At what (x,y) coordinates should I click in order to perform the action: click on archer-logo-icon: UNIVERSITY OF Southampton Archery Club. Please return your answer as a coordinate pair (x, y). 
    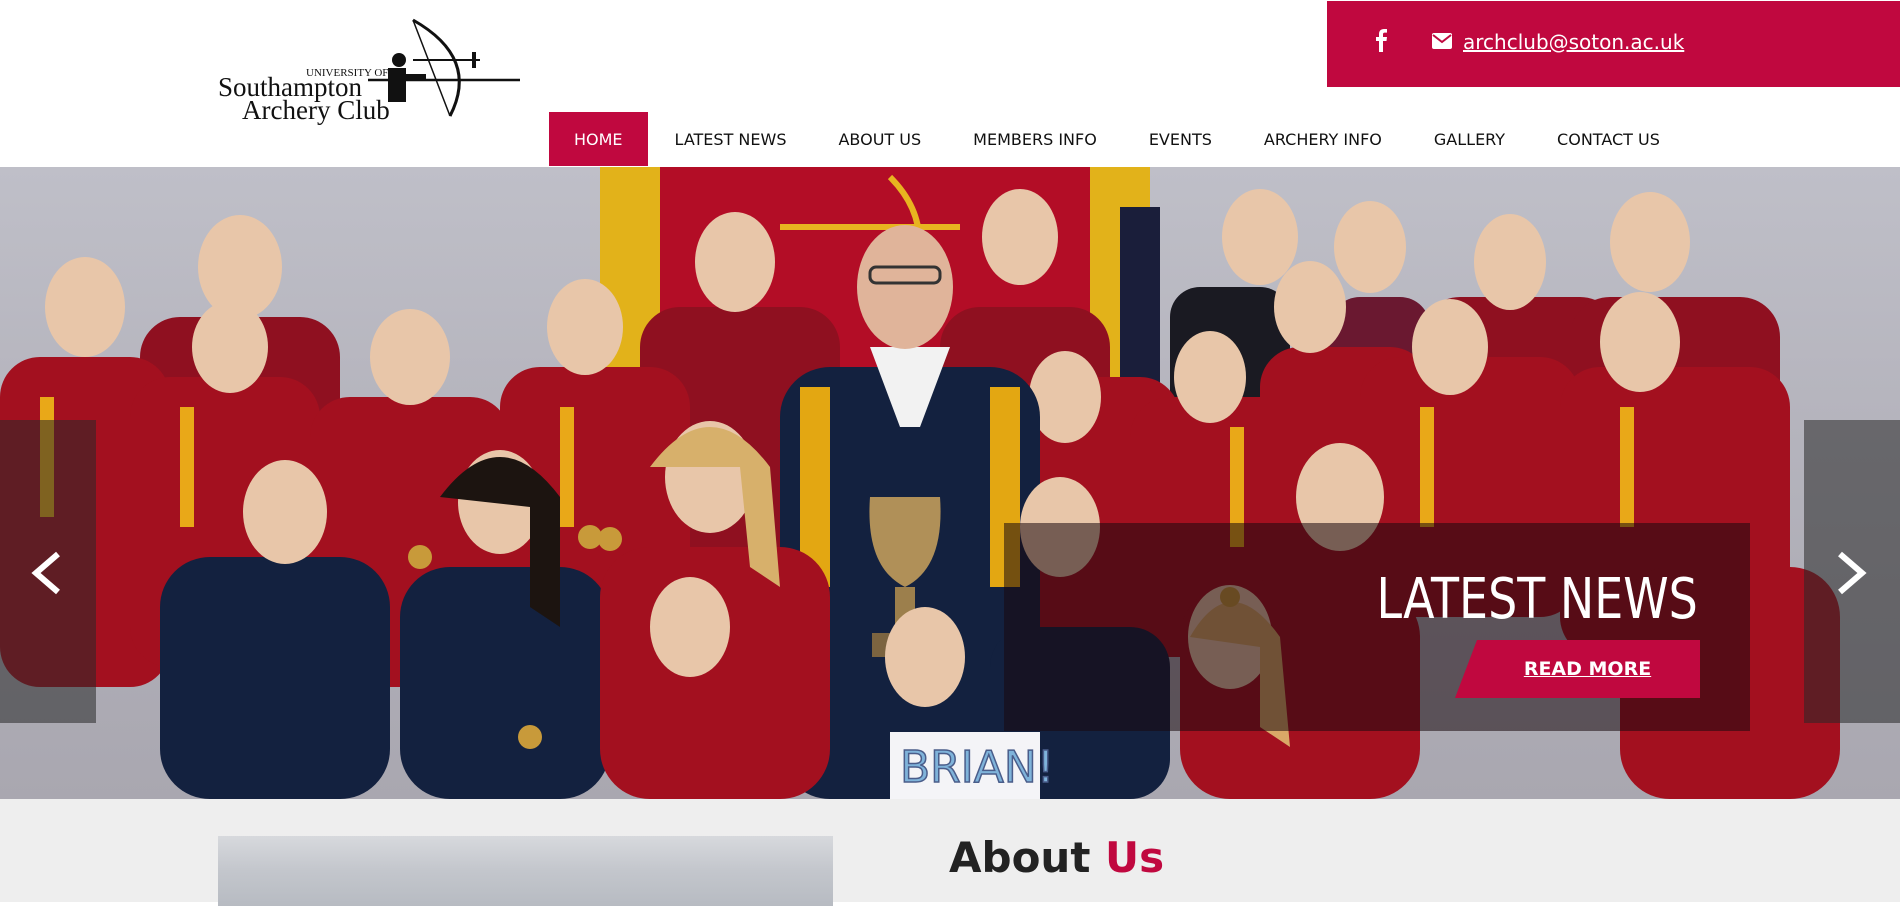
    Looking at the image, I should click on (369, 71).